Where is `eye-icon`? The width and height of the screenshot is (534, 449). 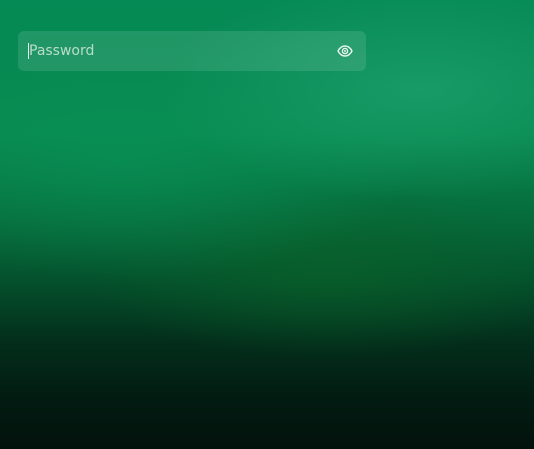 eye-icon is located at coordinates (345, 51).